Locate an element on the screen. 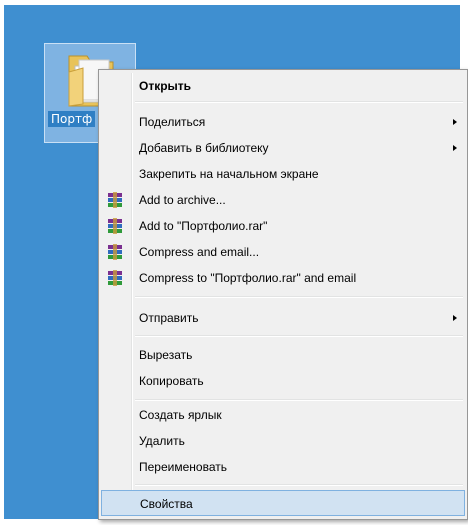 The height and width of the screenshot is (525, 468). menu-item-share: Поделиться is located at coordinates (283, 122).